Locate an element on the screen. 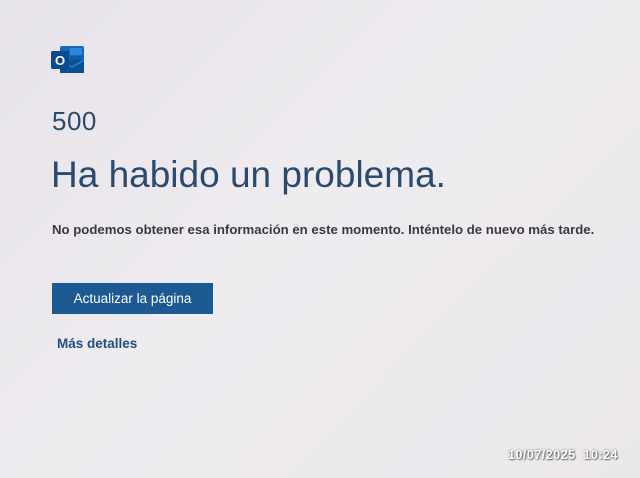  photo-timestamp: 10/07/2025 10:24 is located at coordinates (563, 455).